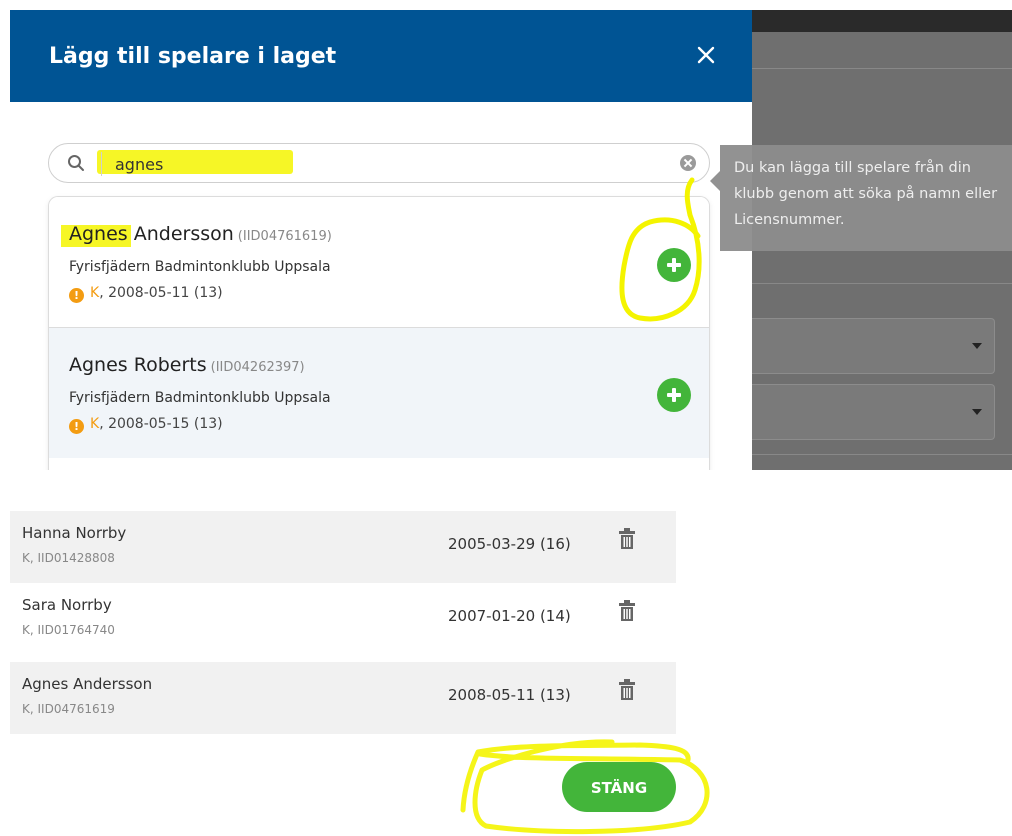 This screenshot has width=1012, height=836. What do you see at coordinates (138, 365) in the screenshot?
I see `result-name-text: Agnes Roberts` at bounding box center [138, 365].